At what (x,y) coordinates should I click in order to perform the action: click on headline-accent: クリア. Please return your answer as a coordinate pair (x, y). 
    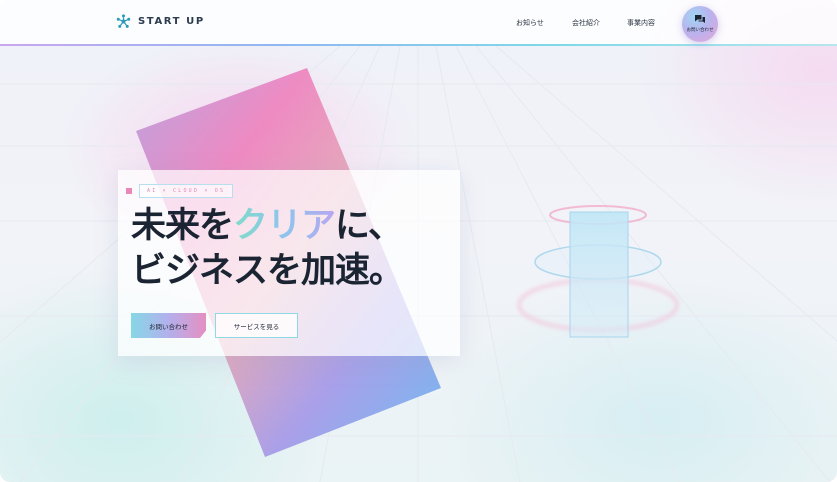
    Looking at the image, I should click on (284, 226).